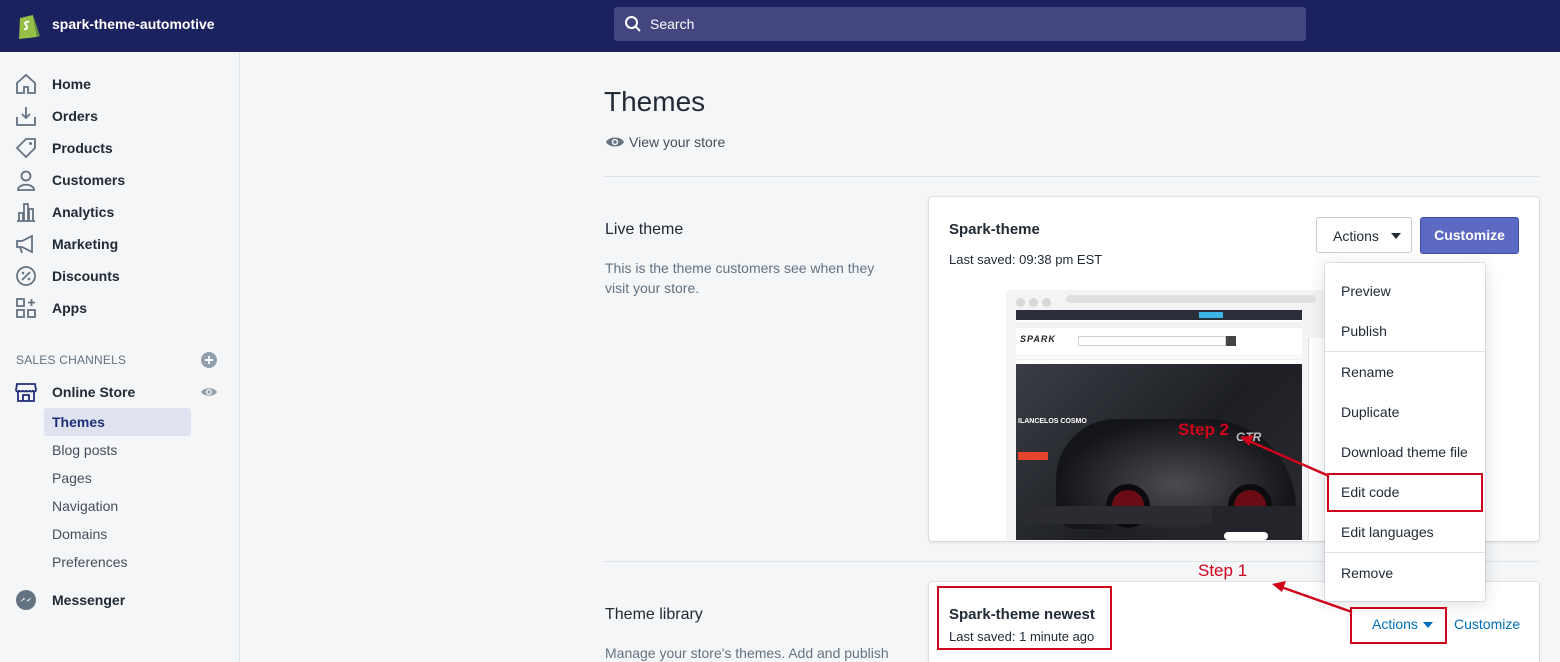  I want to click on sidebar-item-customers: Customers, so click(119, 180).